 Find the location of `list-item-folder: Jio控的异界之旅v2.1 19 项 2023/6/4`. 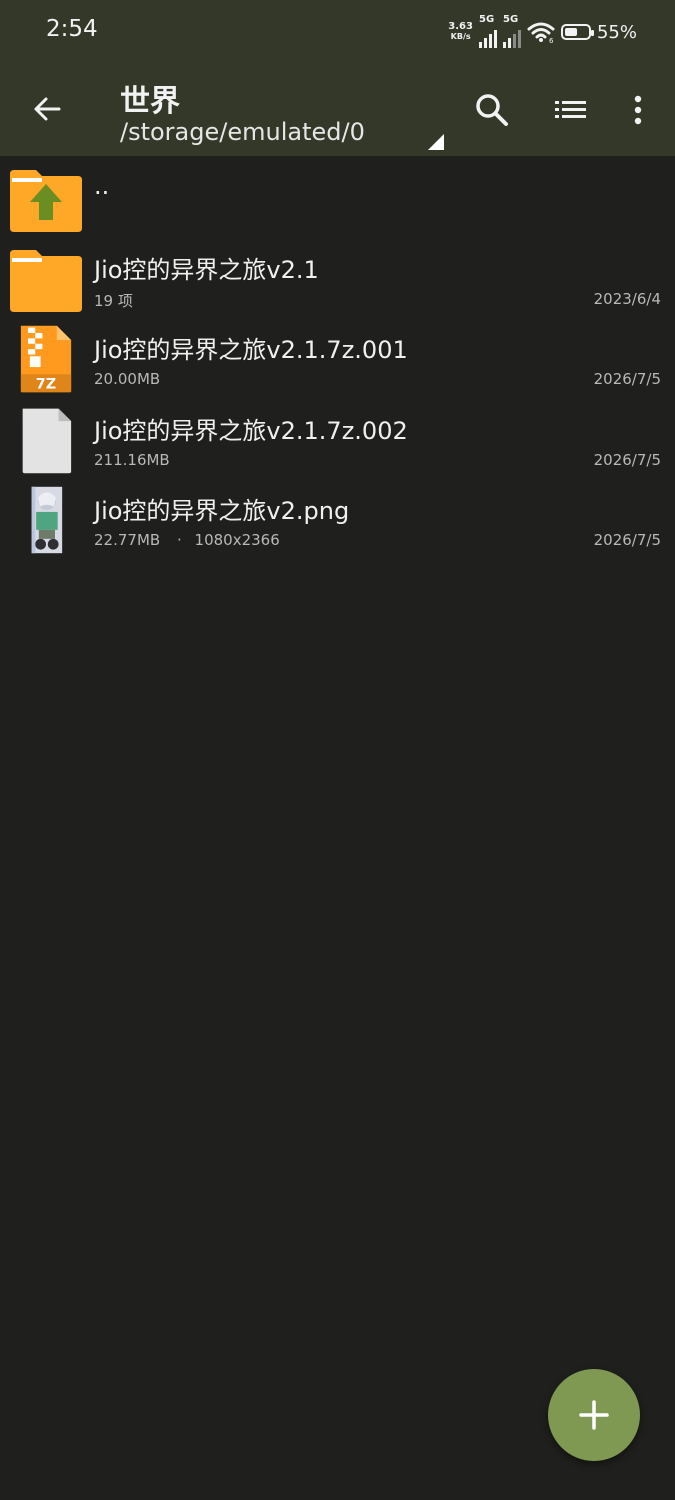

list-item-folder: Jio控的异界之旅v2.1 19 项 2023/6/4 is located at coordinates (337, 278).